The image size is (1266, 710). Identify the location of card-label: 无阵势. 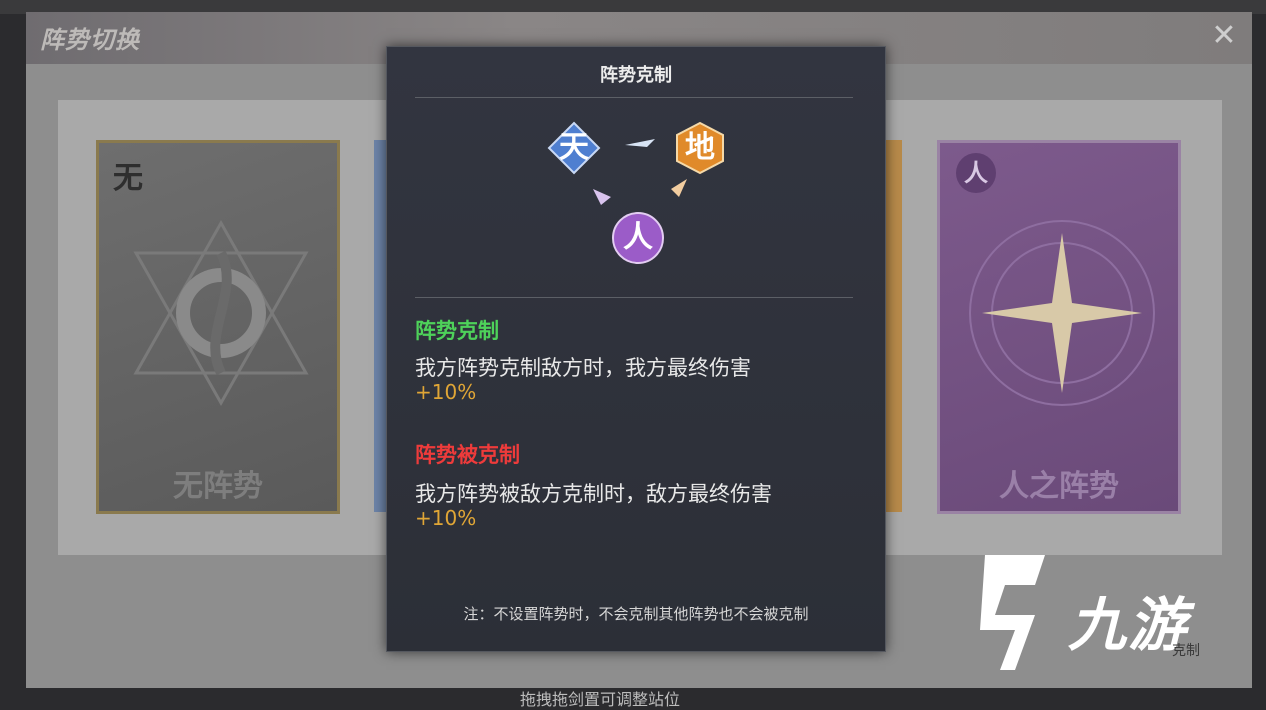
(218, 486).